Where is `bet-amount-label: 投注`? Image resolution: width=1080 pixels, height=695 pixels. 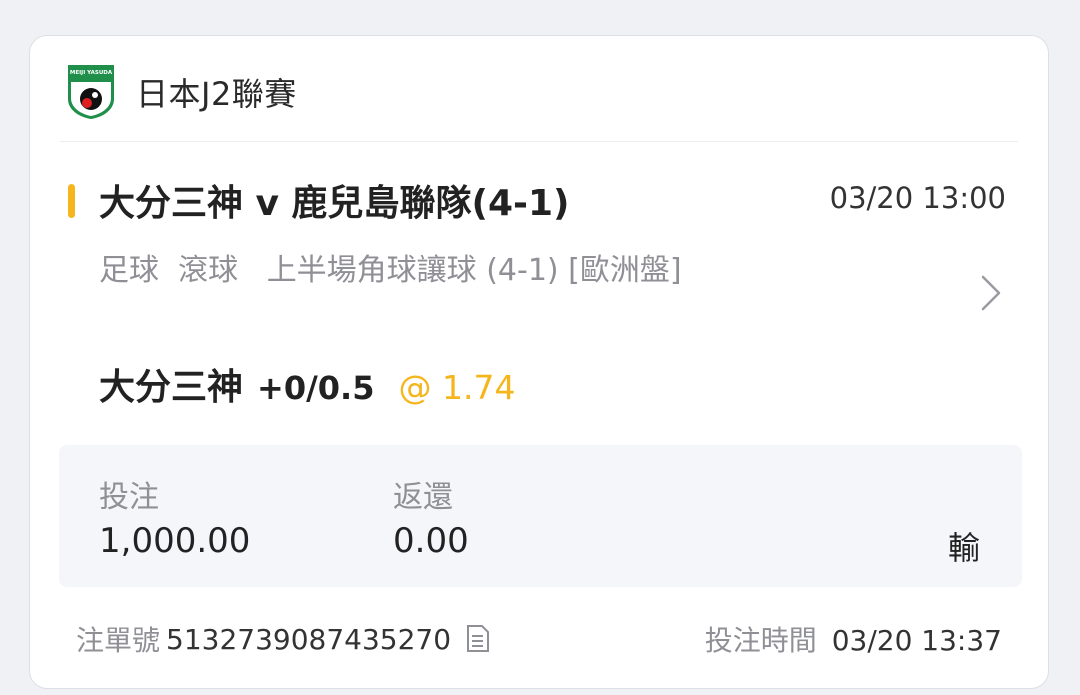 bet-amount-label: 投注 is located at coordinates (129, 497).